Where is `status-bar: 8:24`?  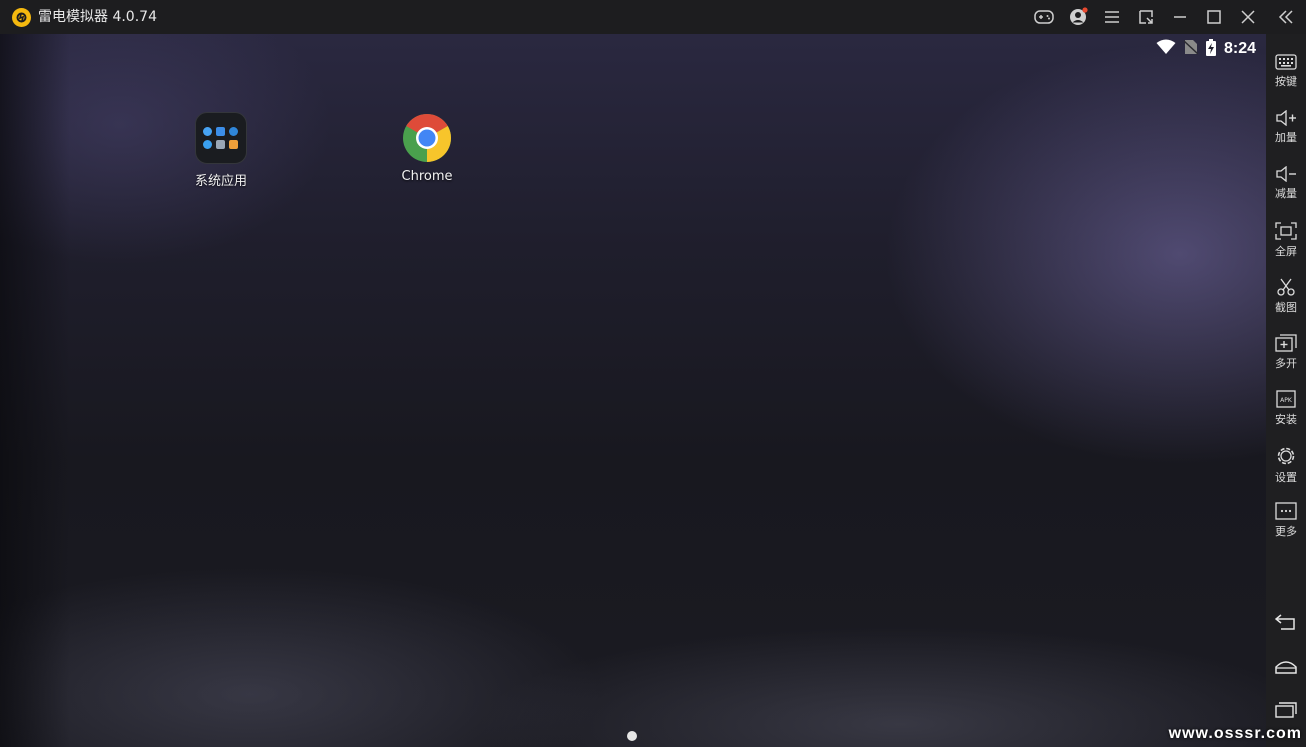 status-bar: 8:24 is located at coordinates (1206, 49).